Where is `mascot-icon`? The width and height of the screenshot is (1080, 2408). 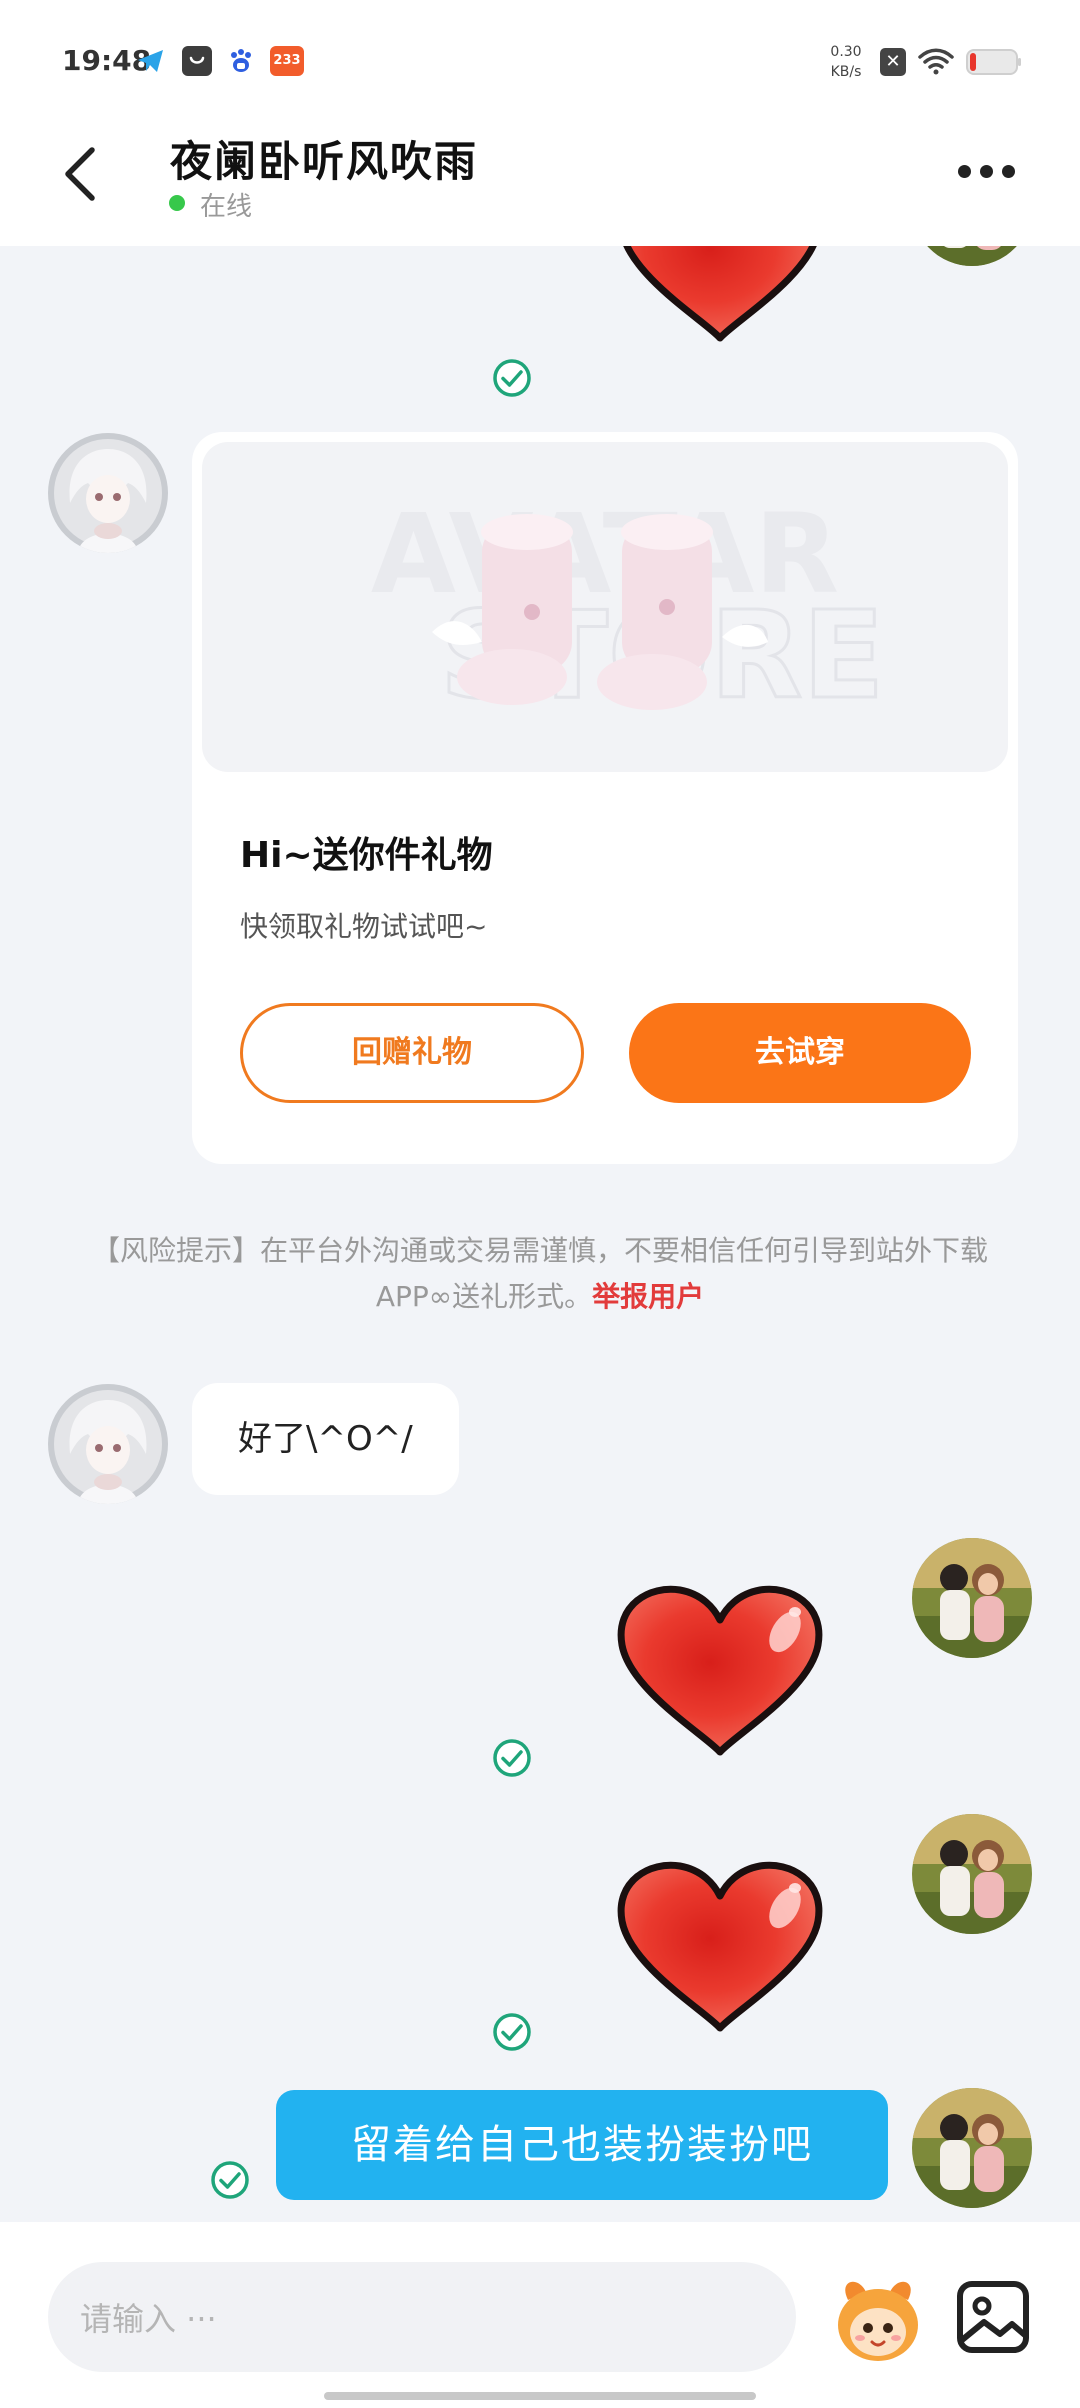
mascot-icon is located at coordinates (878, 2321).